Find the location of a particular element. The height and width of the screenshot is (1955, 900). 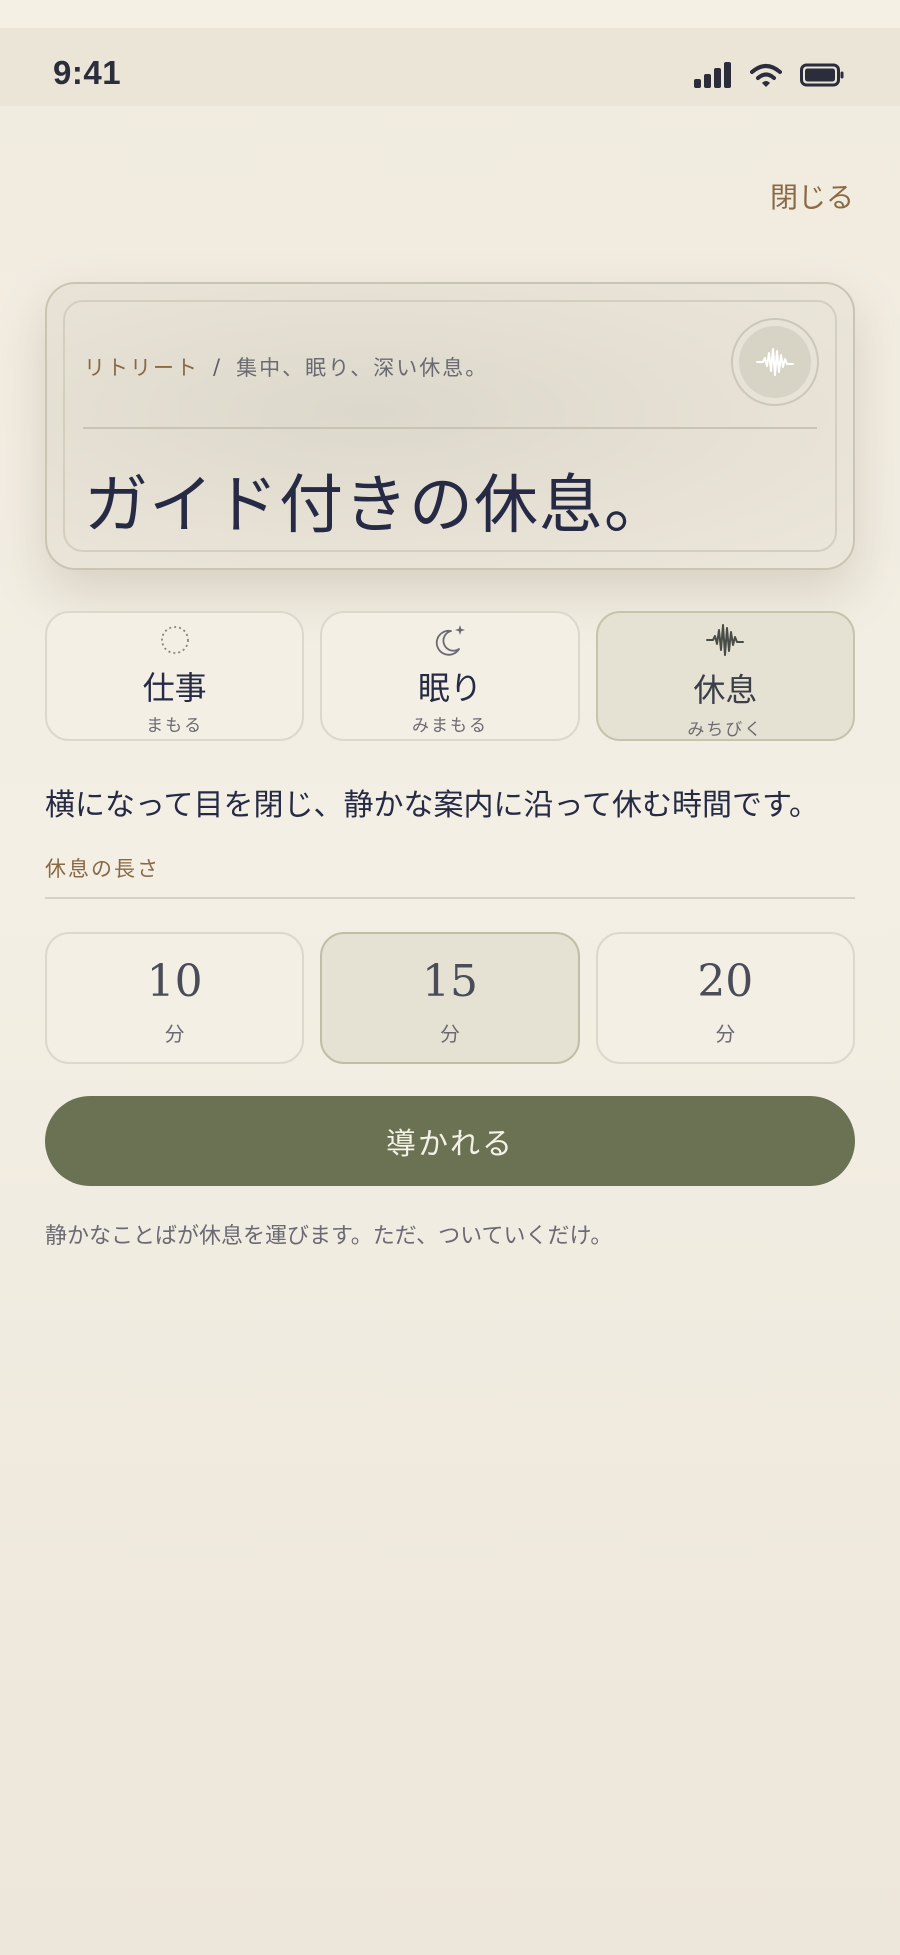

sound-button-inner is located at coordinates (775, 362).